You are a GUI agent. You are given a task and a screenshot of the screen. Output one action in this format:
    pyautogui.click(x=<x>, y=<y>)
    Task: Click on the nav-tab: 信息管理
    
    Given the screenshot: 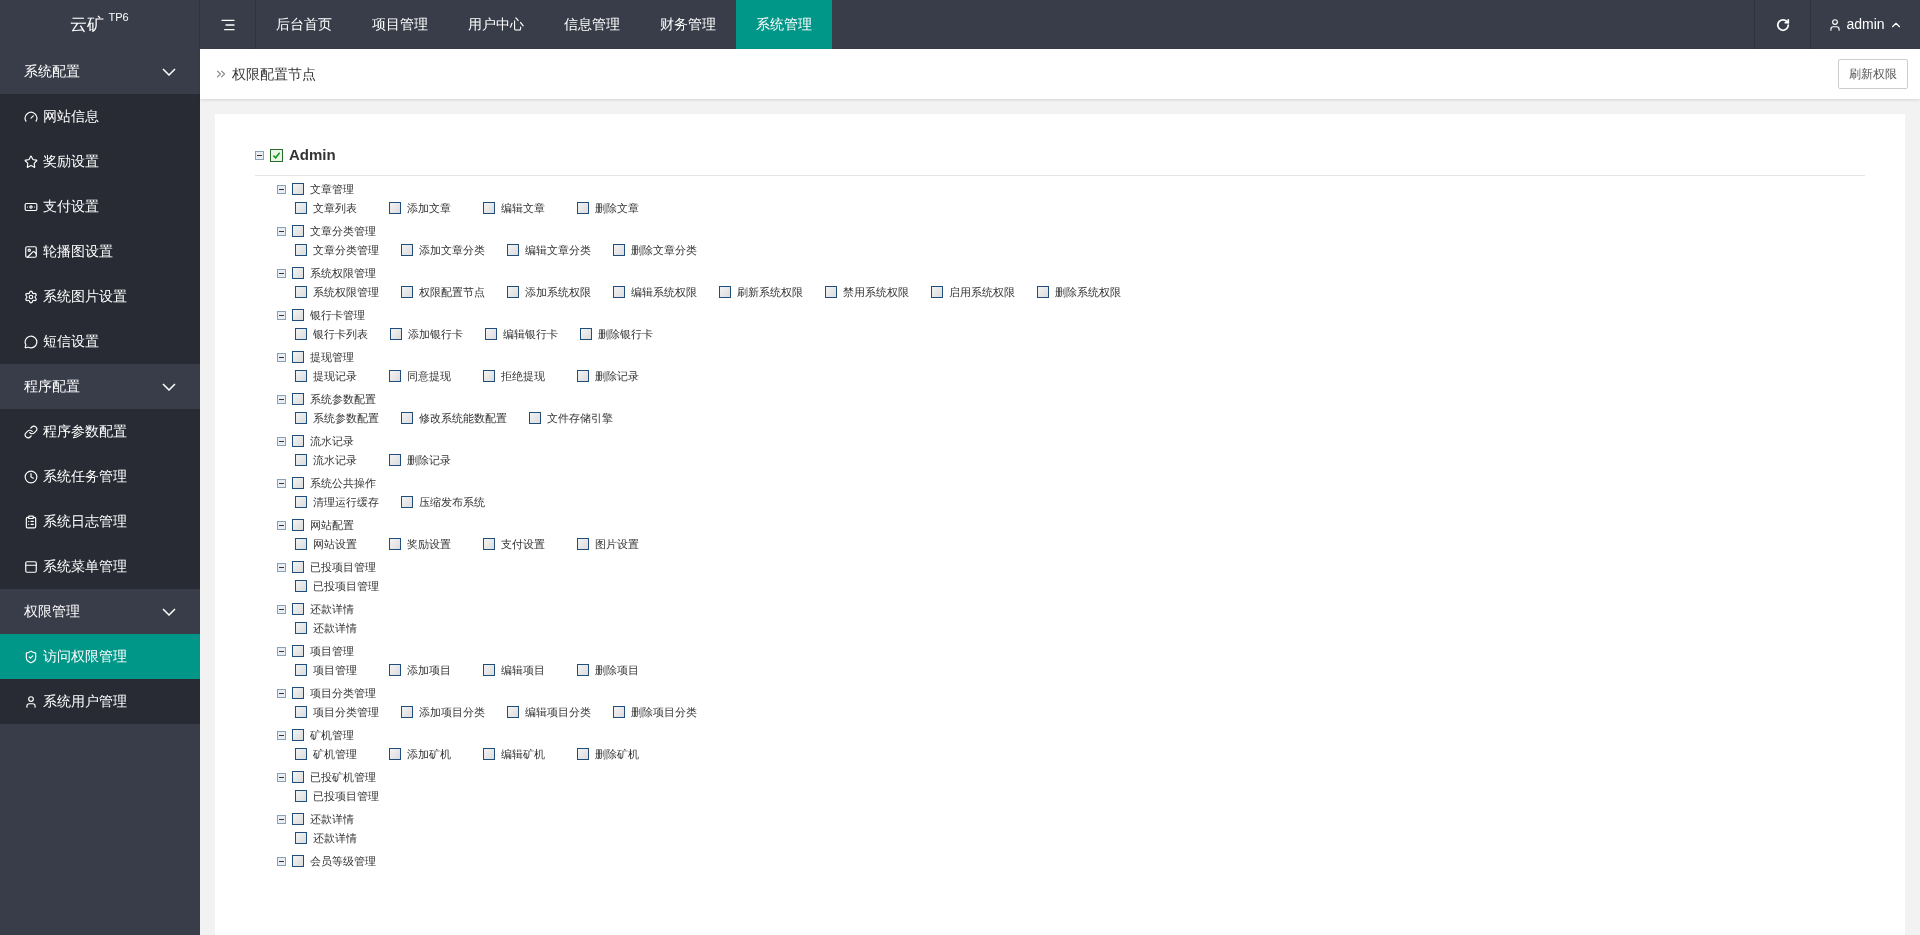 What is the action you would take?
    pyautogui.click(x=592, y=24)
    